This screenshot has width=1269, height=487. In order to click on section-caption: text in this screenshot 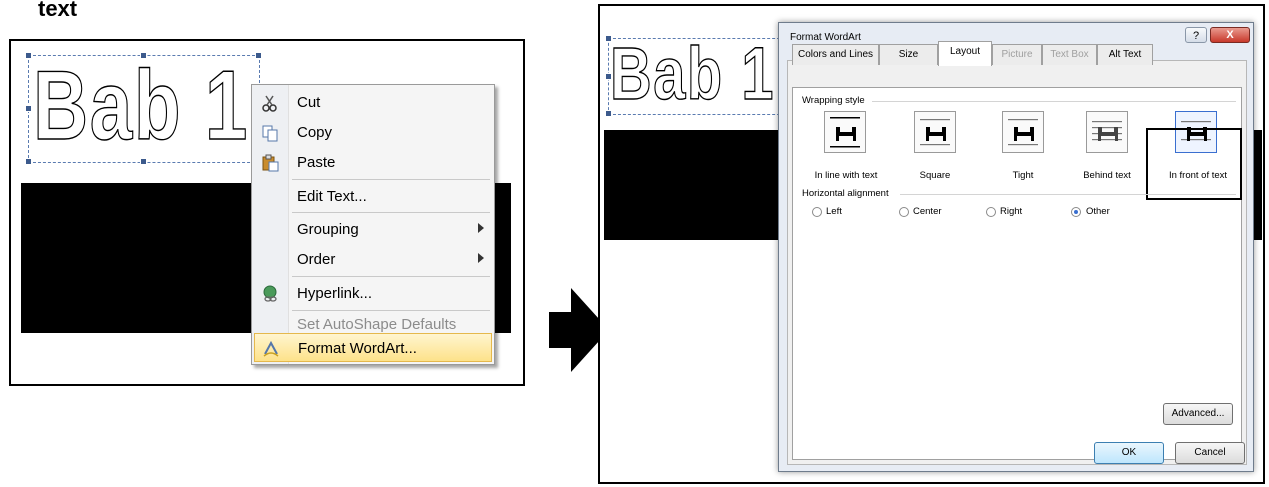, I will do `click(58, 10)`.